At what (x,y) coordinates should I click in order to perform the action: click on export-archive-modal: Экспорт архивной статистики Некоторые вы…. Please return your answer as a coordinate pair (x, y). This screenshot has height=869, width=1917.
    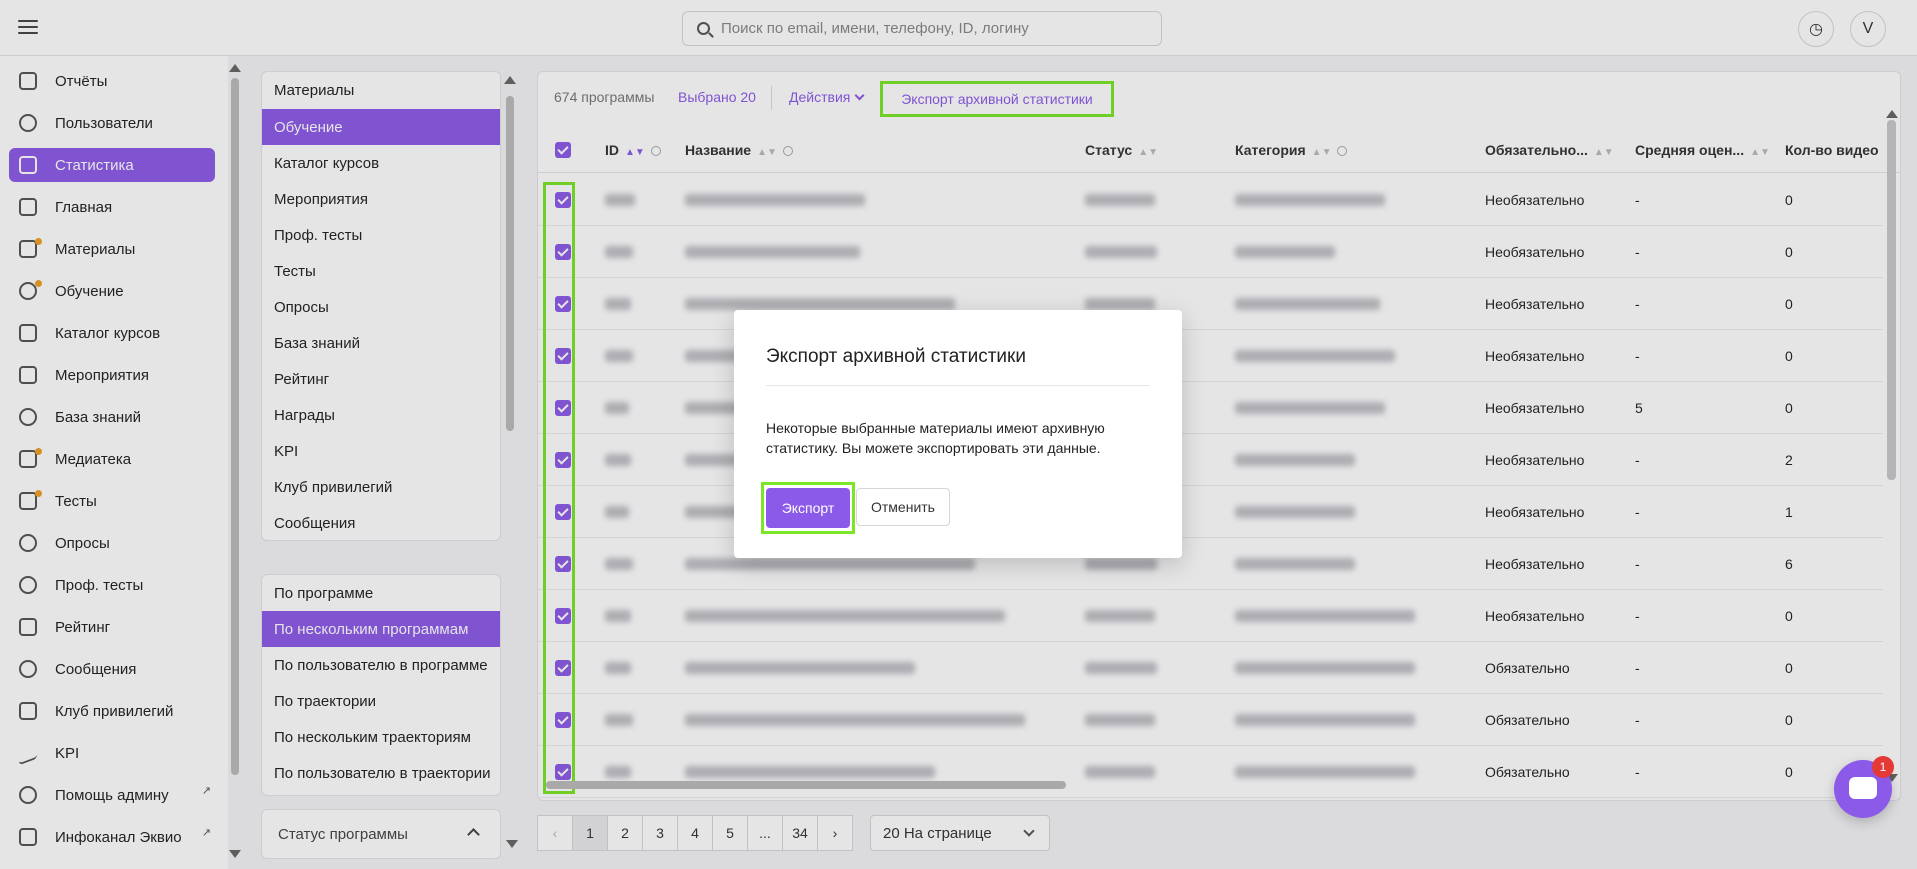
    Looking at the image, I should click on (958, 434).